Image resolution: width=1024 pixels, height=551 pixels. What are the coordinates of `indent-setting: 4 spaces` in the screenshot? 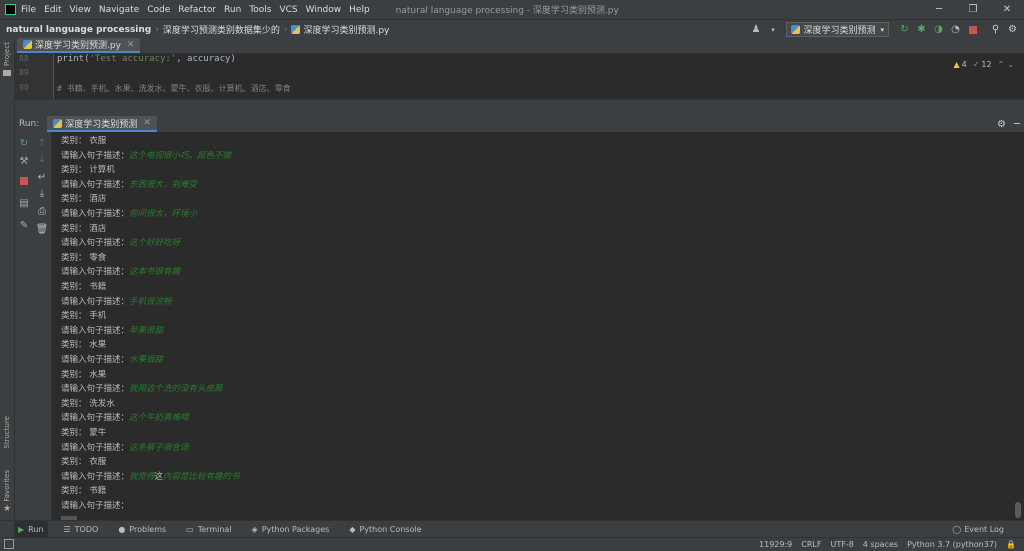 It's located at (880, 544).